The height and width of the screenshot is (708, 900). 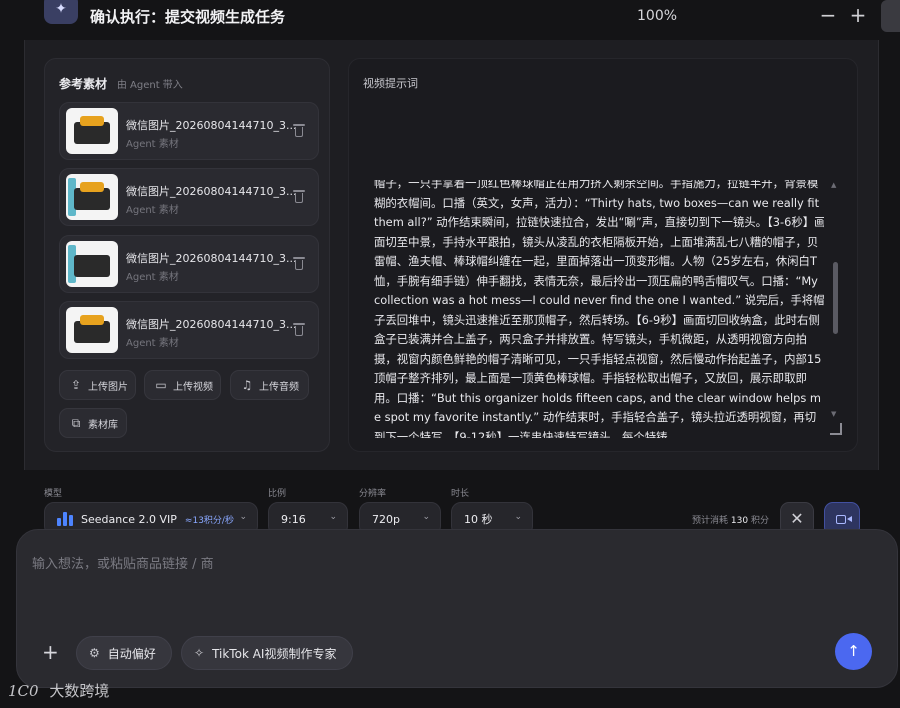 I want to click on library-button: ⧉ 素材库, so click(x=93, y=423).